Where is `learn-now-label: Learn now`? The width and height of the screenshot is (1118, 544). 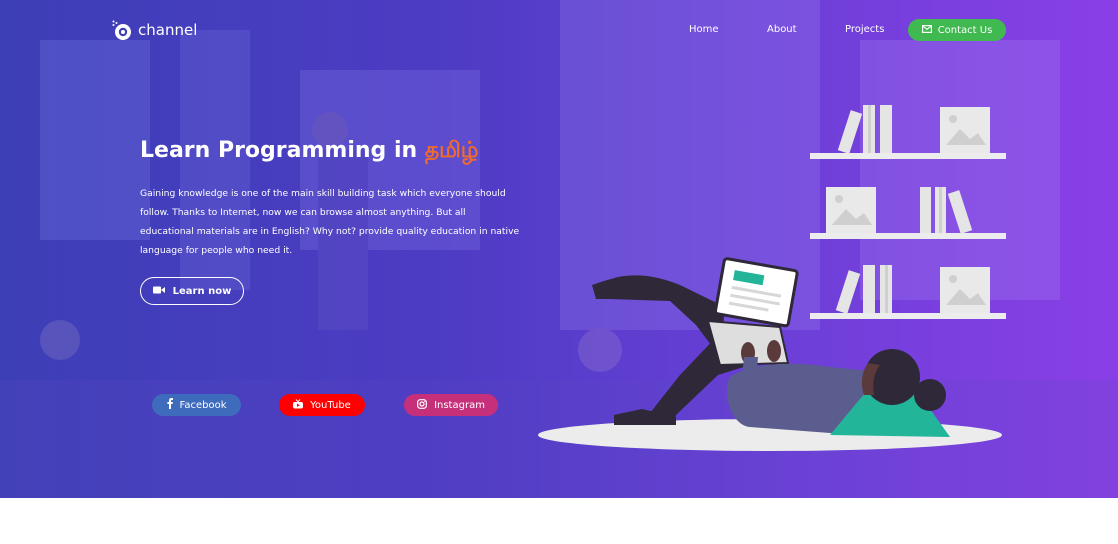
learn-now-label: Learn now is located at coordinates (202, 291).